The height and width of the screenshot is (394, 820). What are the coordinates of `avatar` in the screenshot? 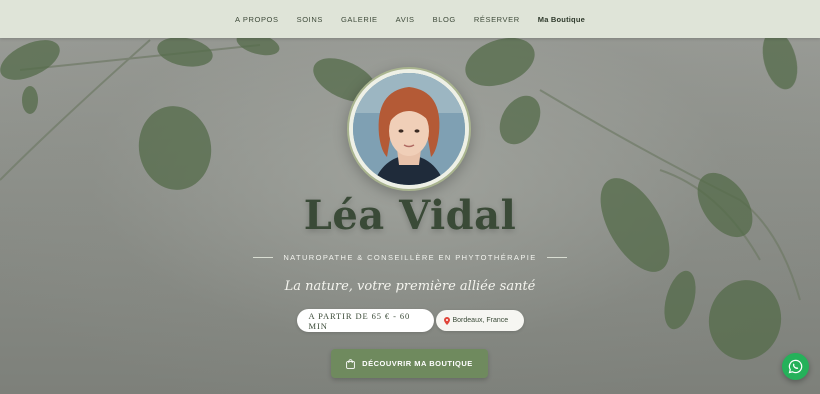 It's located at (409, 129).